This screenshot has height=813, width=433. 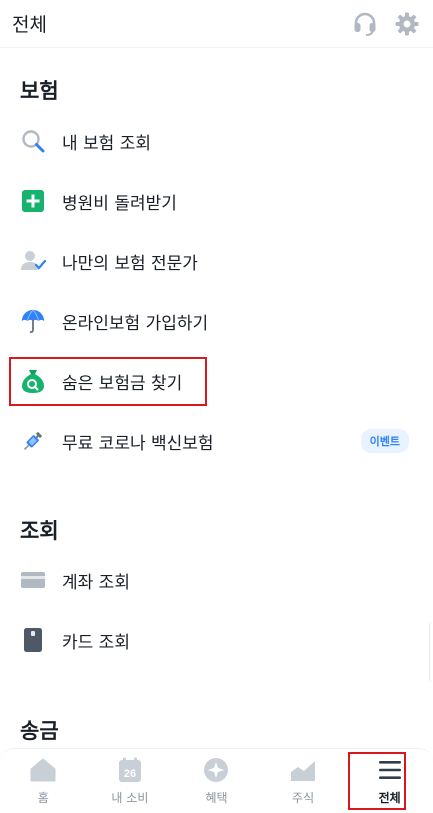 I want to click on top-bar: 전체, so click(x=216, y=24).